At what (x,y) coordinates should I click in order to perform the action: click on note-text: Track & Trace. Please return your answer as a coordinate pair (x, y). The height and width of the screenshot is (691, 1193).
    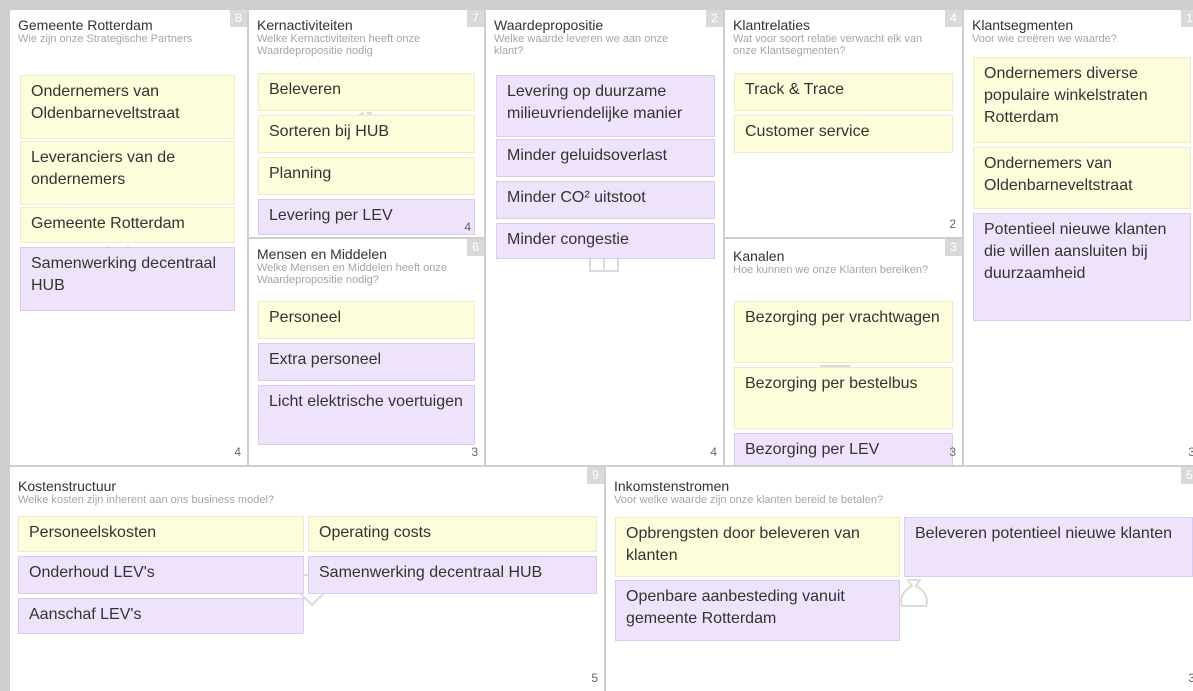
    Looking at the image, I should click on (794, 89).